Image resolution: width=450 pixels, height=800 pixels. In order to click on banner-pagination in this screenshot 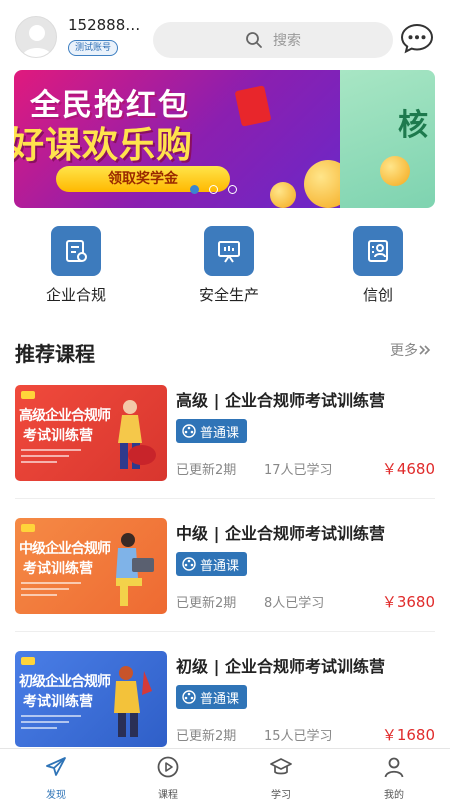, I will do `click(213, 189)`.